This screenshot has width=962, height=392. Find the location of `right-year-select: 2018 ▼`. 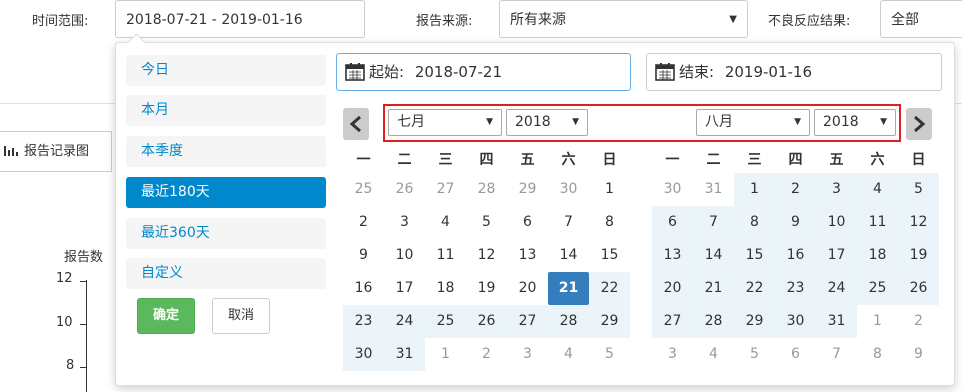

right-year-select: 2018 ▼ is located at coordinates (855, 122).